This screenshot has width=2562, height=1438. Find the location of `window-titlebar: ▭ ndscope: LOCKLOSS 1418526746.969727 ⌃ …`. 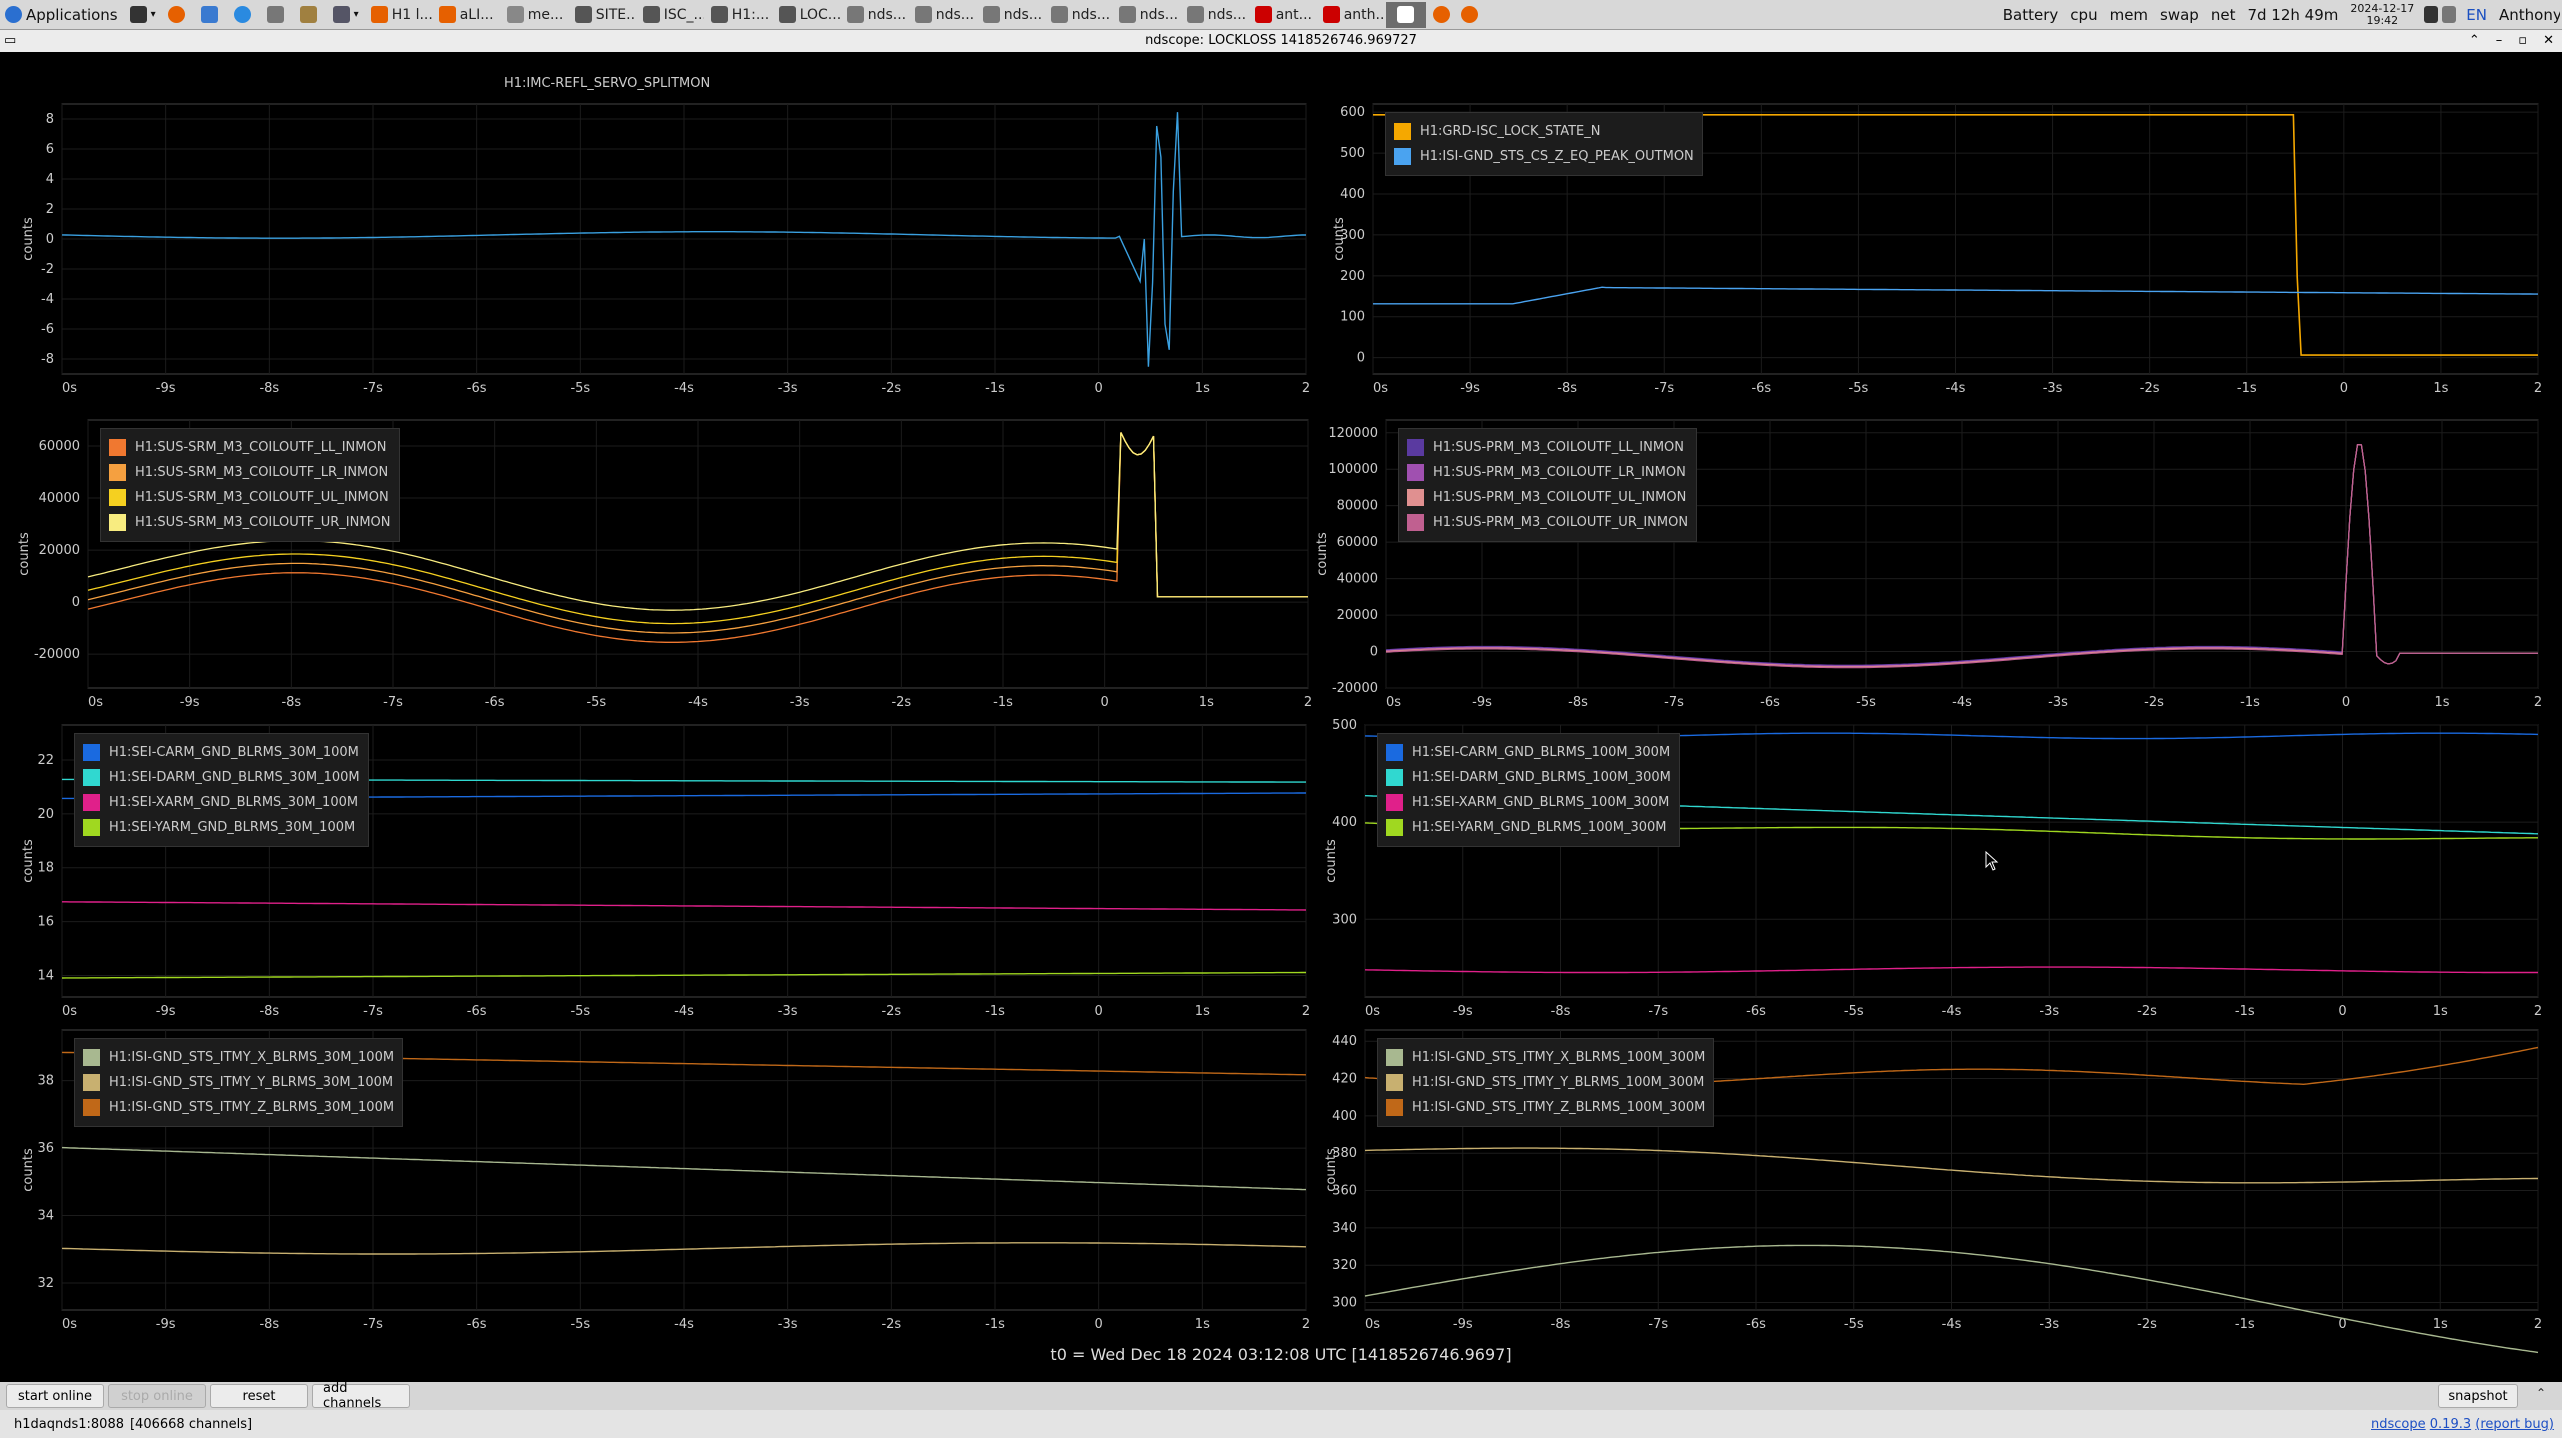

window-titlebar: ▭ ndscope: LOCKLOSS 1418526746.969727 ⌃ … is located at coordinates (1281, 41).